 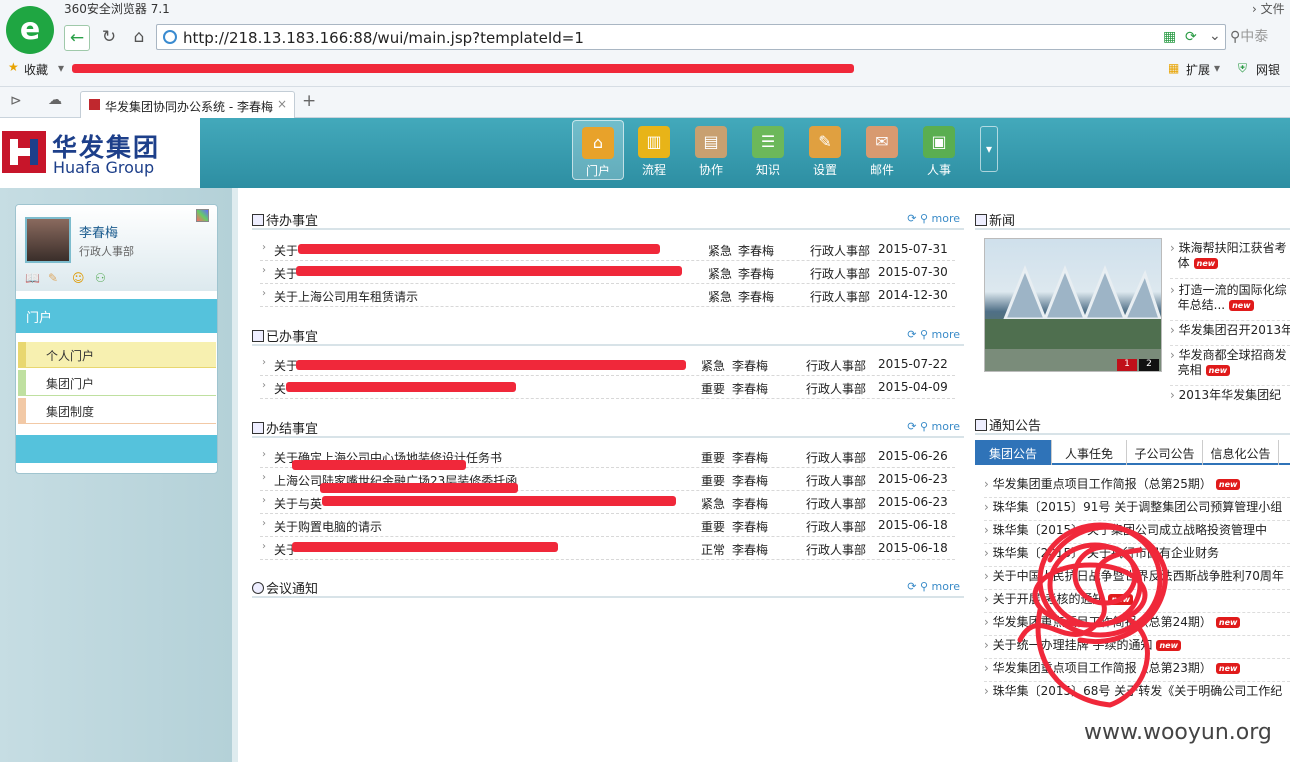 What do you see at coordinates (78, 278) in the screenshot?
I see `smile-icon: ☺` at bounding box center [78, 278].